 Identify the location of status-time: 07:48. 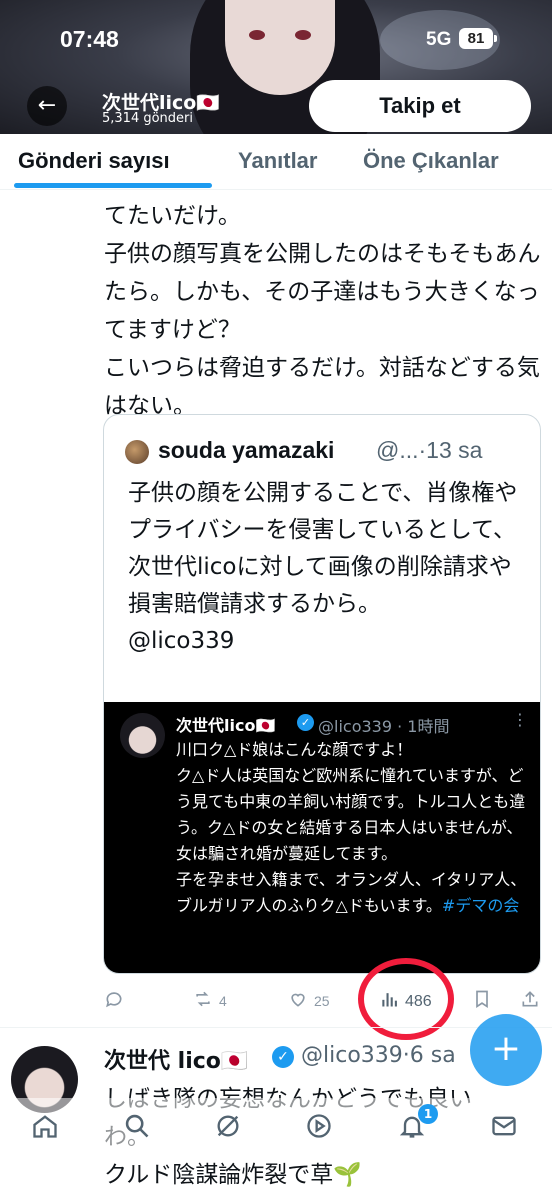
(89, 39).